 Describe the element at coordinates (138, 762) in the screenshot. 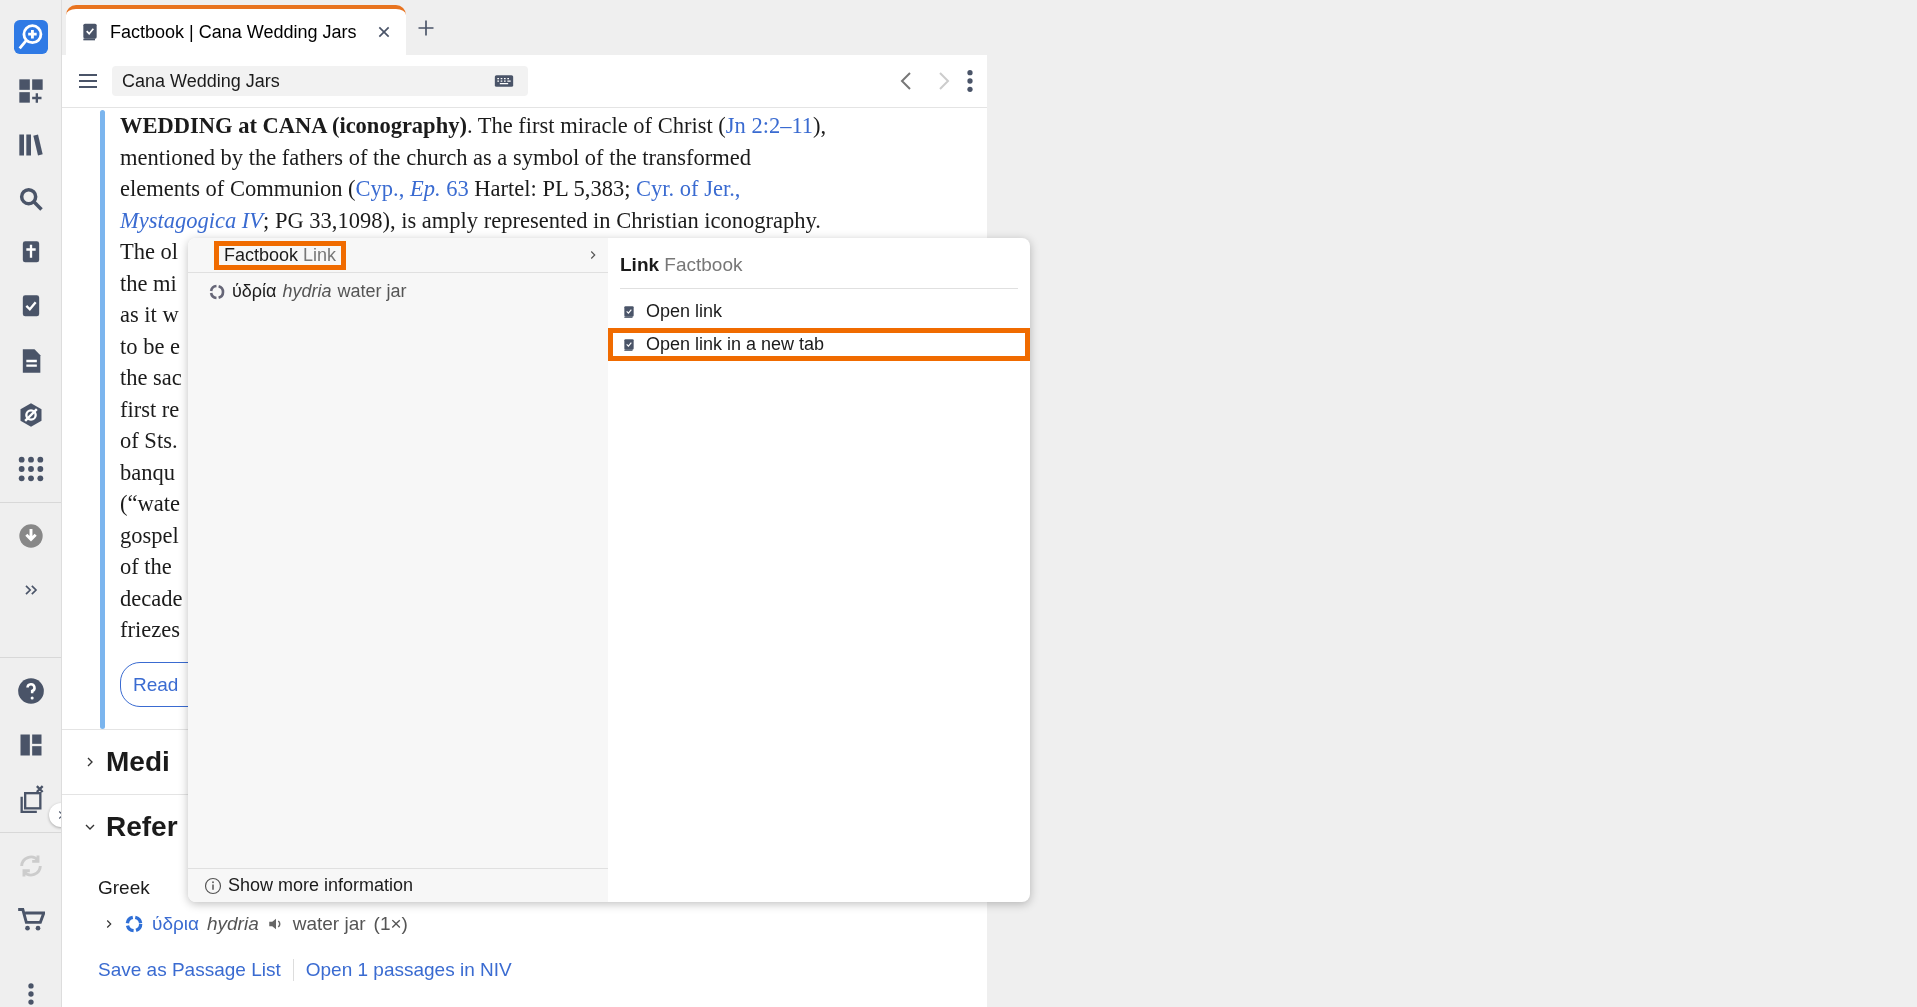

I see `section-heading: Medi` at that location.